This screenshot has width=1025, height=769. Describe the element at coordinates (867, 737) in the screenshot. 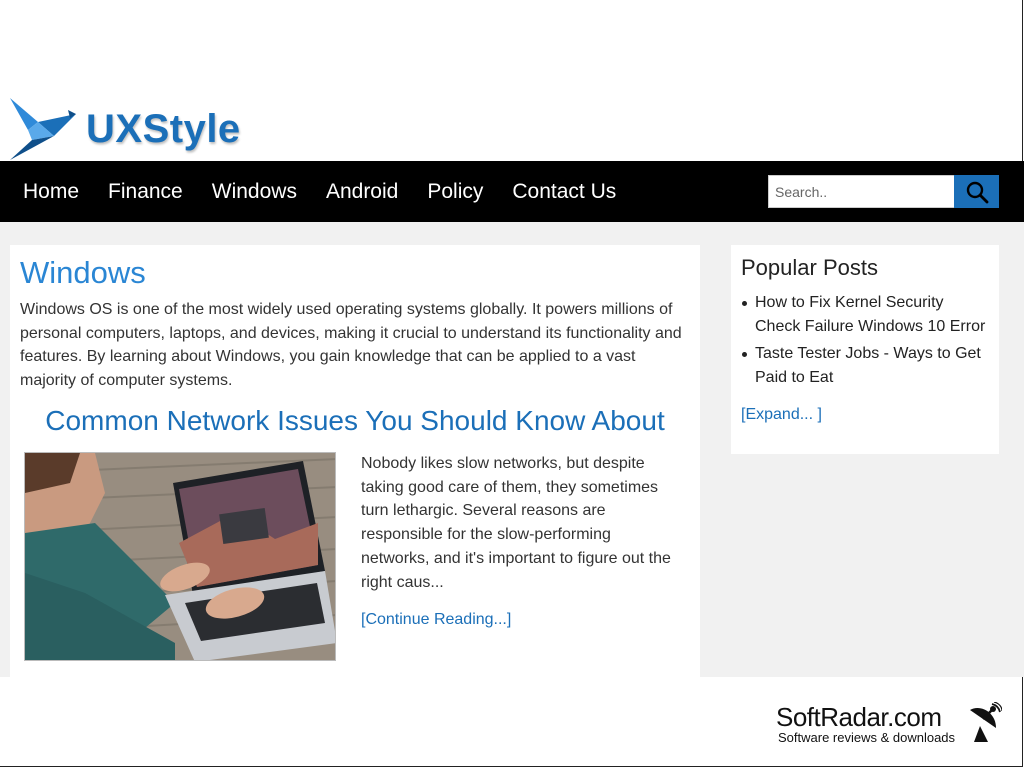

I see `watermark-subtitle: Software reviews & downloads` at that location.